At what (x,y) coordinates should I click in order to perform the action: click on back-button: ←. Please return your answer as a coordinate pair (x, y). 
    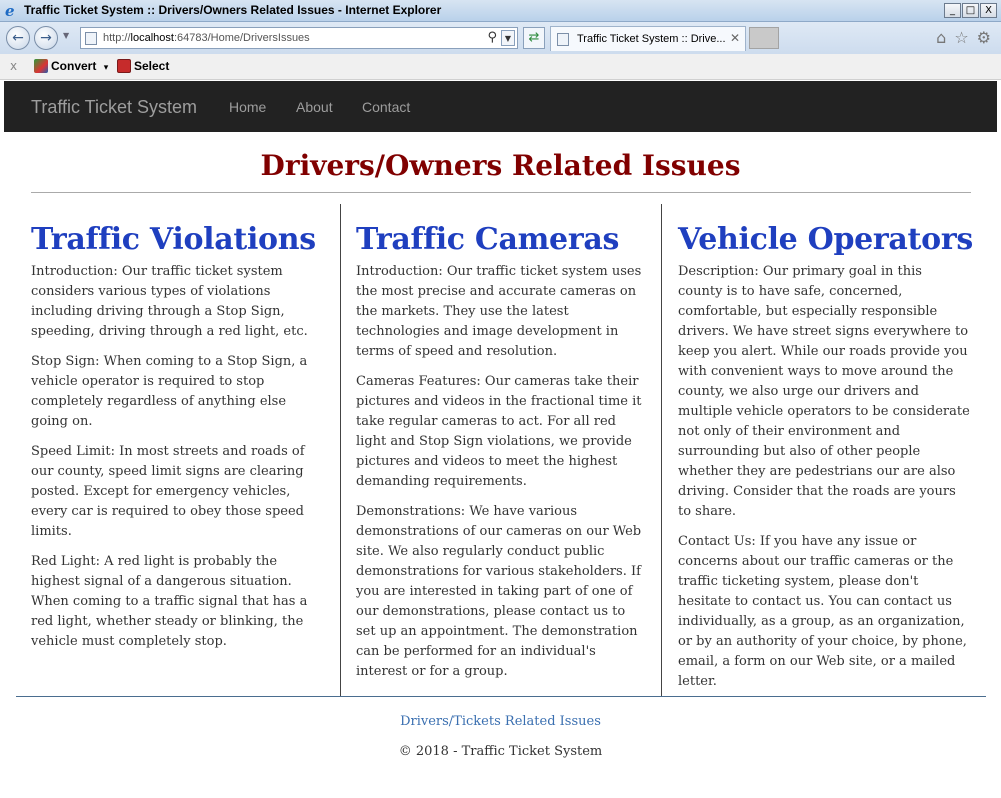
    Looking at the image, I should click on (18, 38).